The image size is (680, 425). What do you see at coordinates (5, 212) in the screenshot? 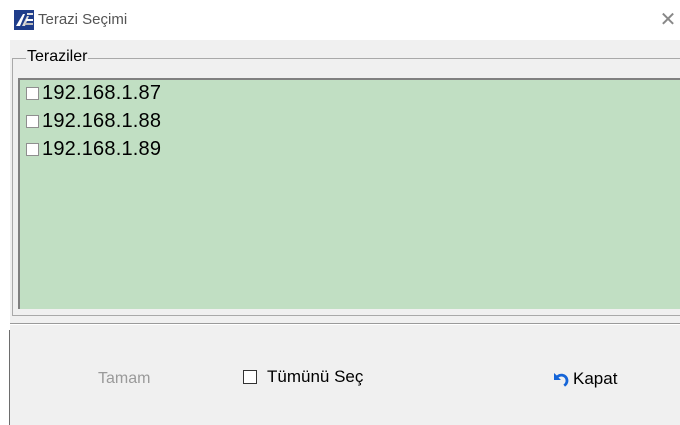
I see `left-edge` at bounding box center [5, 212].